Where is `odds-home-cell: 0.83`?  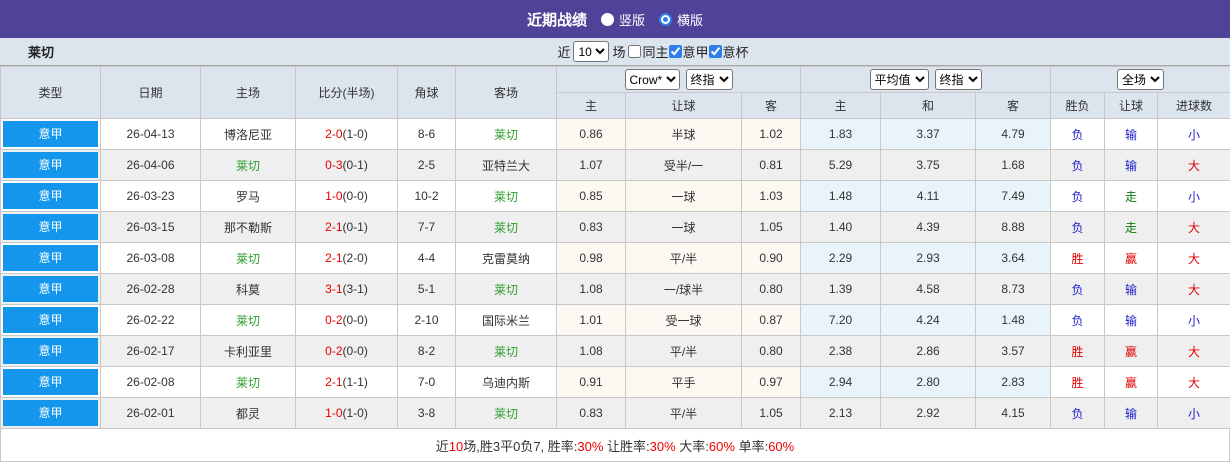
odds-home-cell: 0.83 is located at coordinates (591, 227).